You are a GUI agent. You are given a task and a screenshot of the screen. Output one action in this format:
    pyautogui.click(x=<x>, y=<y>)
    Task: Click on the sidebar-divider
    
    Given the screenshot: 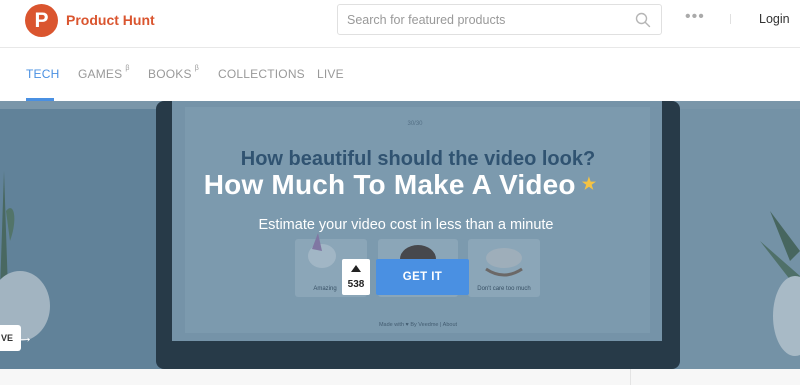 What is the action you would take?
    pyautogui.click(x=630, y=377)
    